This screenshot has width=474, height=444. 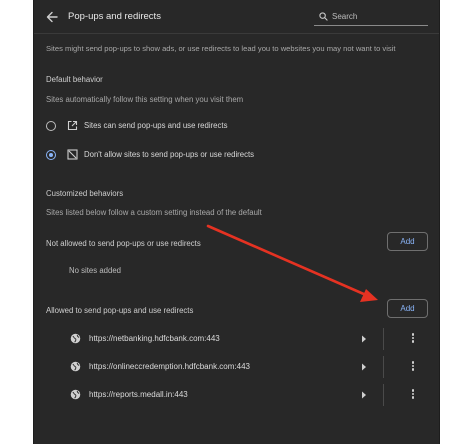 I want to click on search-input, so click(x=377, y=16).